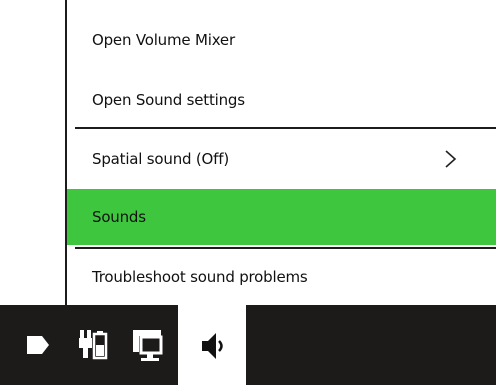 The image size is (496, 385). What do you see at coordinates (93, 344) in the screenshot?
I see `power-plug-icon` at bounding box center [93, 344].